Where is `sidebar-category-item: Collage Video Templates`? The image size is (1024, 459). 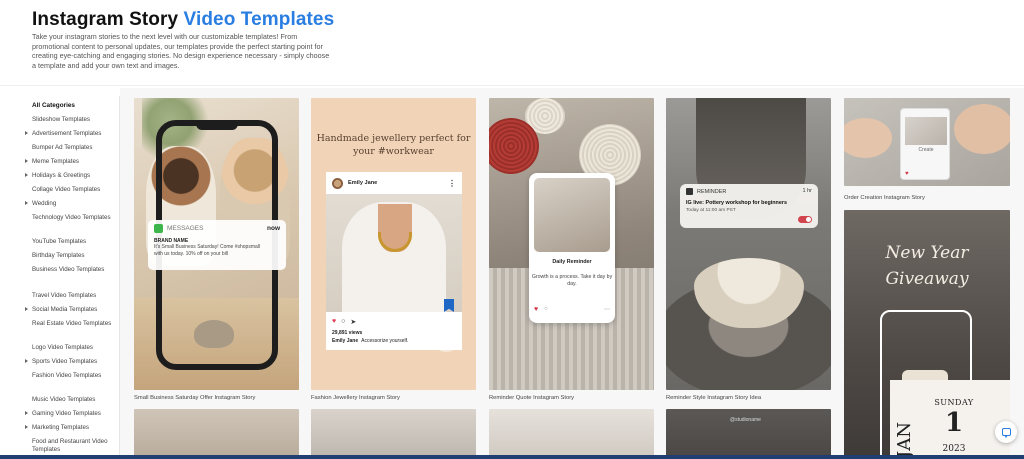 sidebar-category-item: Collage Video Templates is located at coordinates (72, 190).